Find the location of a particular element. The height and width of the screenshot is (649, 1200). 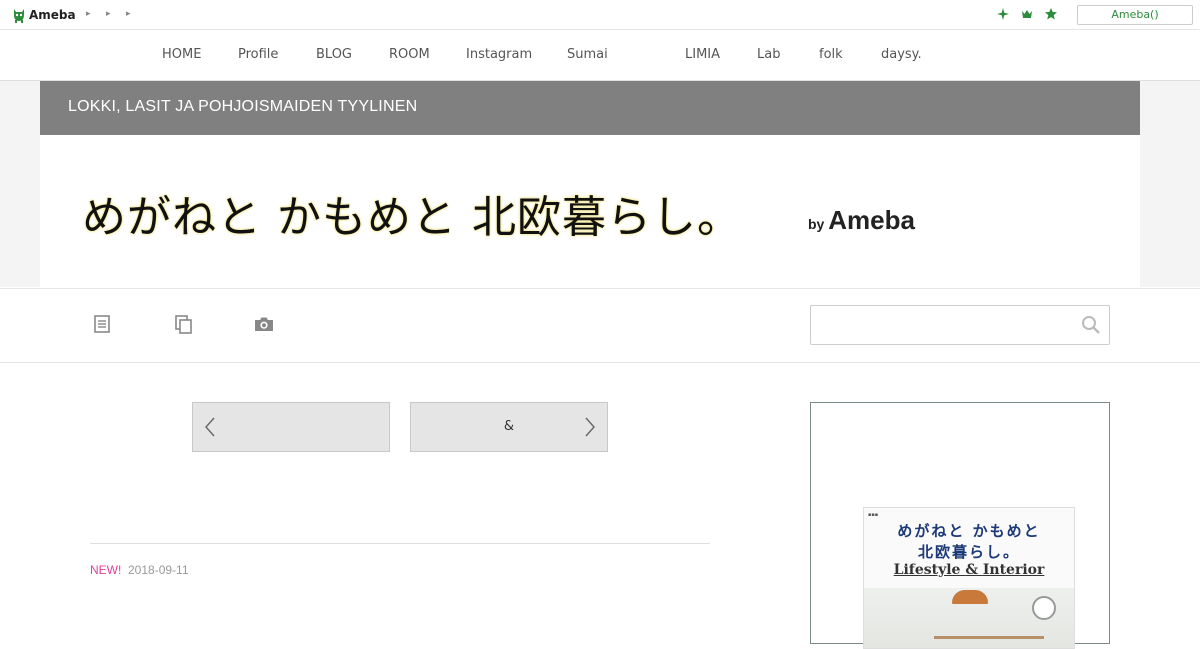

by-ameba-by: by is located at coordinates (816, 224).